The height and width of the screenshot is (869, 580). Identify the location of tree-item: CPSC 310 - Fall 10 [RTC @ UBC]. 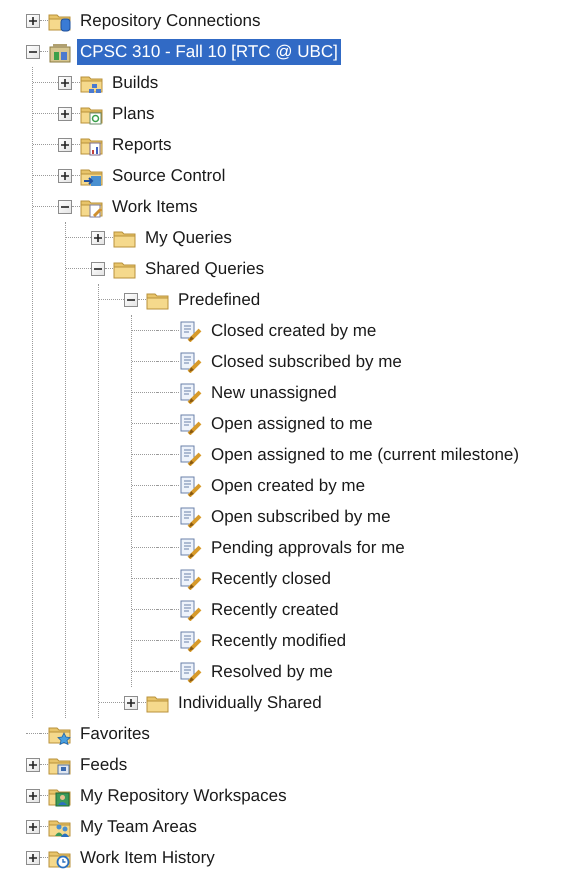
(209, 51).